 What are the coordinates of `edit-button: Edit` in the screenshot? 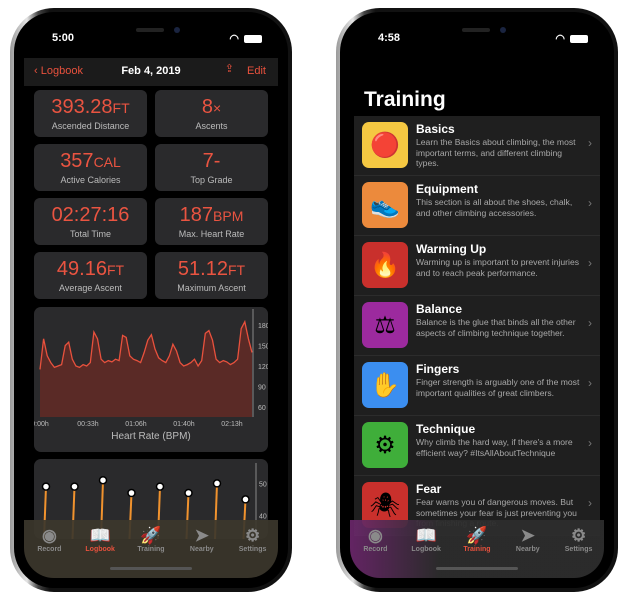 It's located at (256, 71).